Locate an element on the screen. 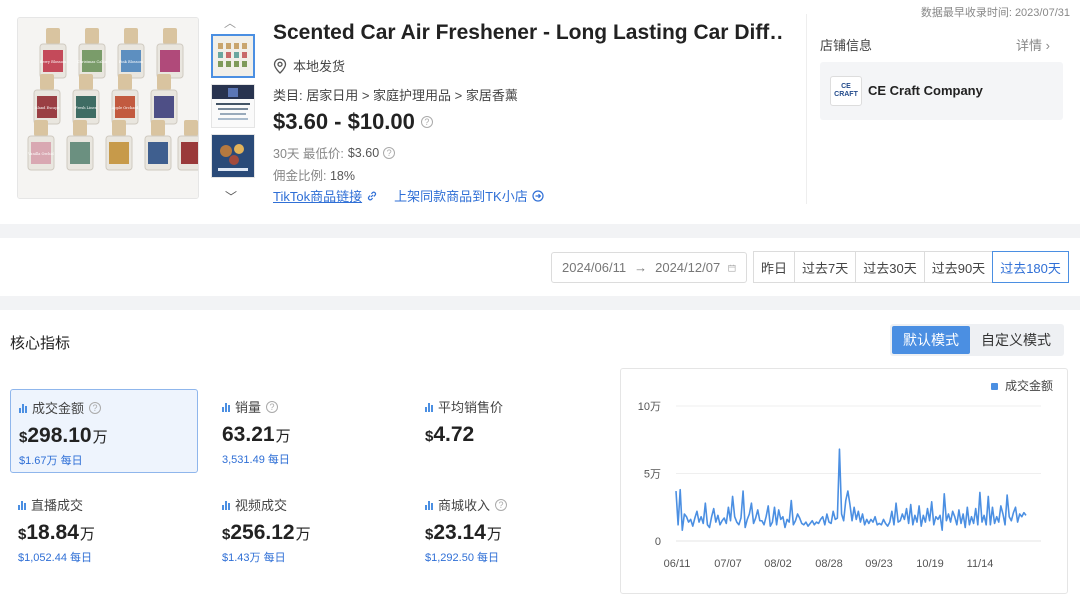 Image resolution: width=1080 pixels, height=601 pixels. bottle-label: Pink Blossom is located at coordinates (131, 62).